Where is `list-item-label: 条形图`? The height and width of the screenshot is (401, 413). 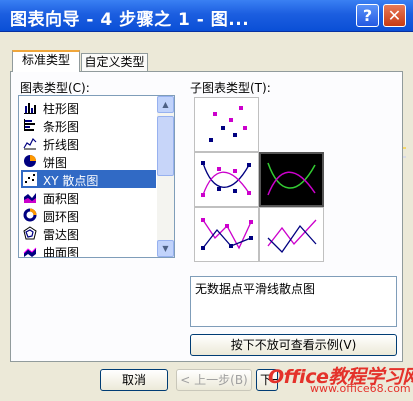 list-item-label: 条形图 is located at coordinates (61, 127).